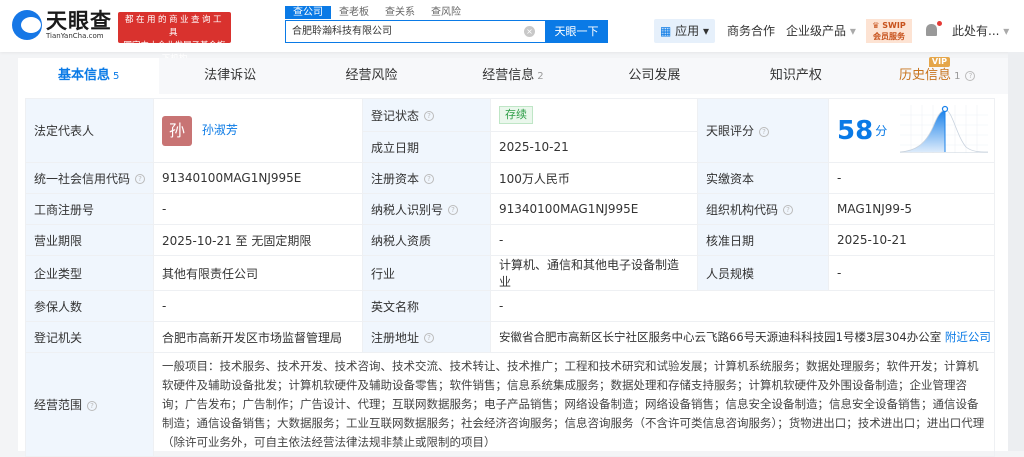 This screenshot has width=1024, height=457. I want to click on search-value: 合肥聆瀚科技有限公司, so click(342, 31).